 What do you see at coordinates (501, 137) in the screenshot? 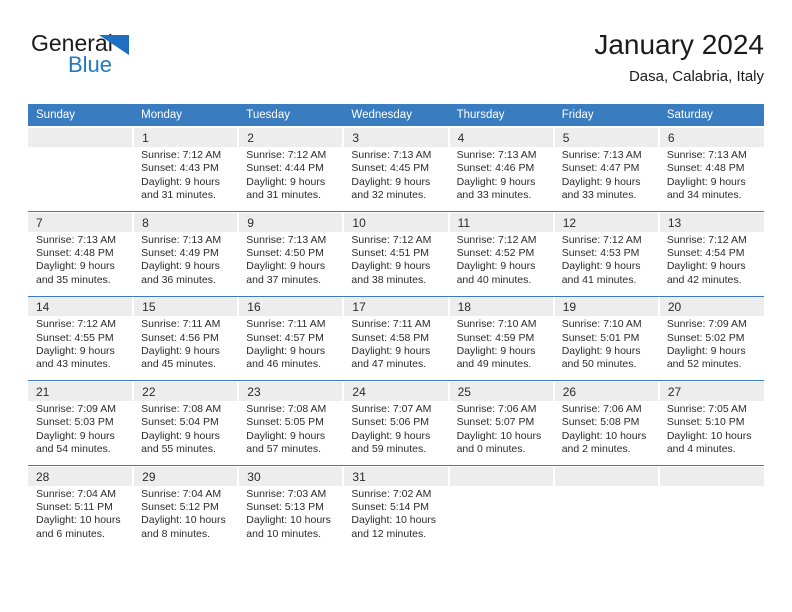
I see `day-number-cell: 4` at bounding box center [501, 137].